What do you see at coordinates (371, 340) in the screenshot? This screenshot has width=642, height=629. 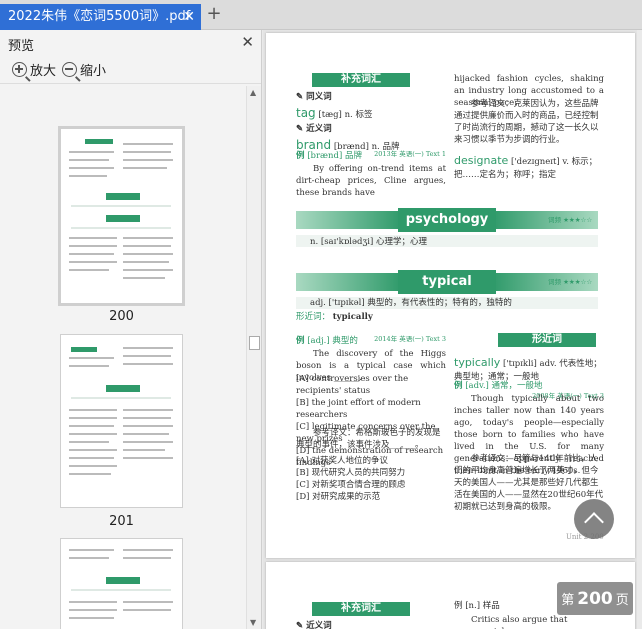 I see `typical-example-head: 例 [adj.] 典型的 2014年 英语(一) Text 3` at bounding box center [371, 340].